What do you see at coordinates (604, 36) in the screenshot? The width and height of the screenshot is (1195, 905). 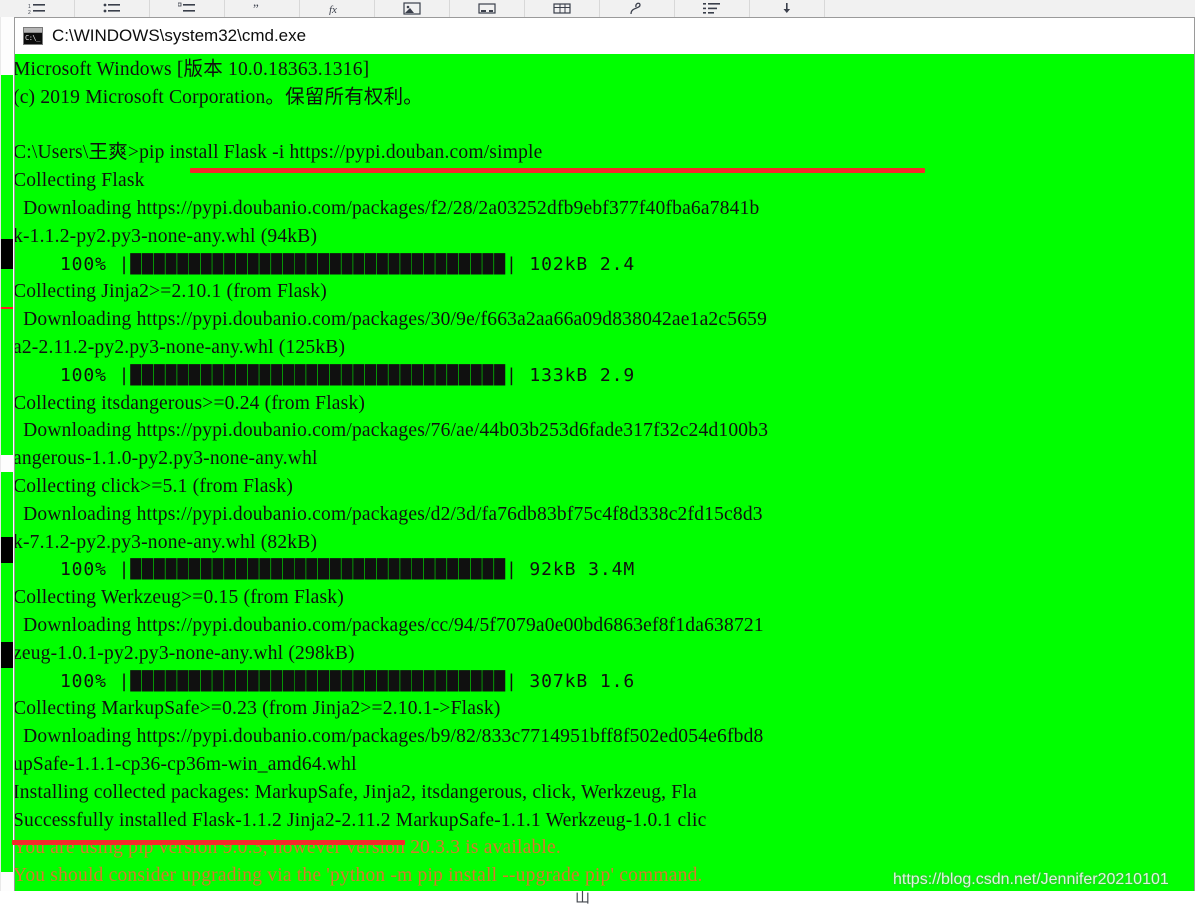 I see `cmd-title-bar: C:\_ C:\WINDOWS\system32\cmd.exe` at bounding box center [604, 36].